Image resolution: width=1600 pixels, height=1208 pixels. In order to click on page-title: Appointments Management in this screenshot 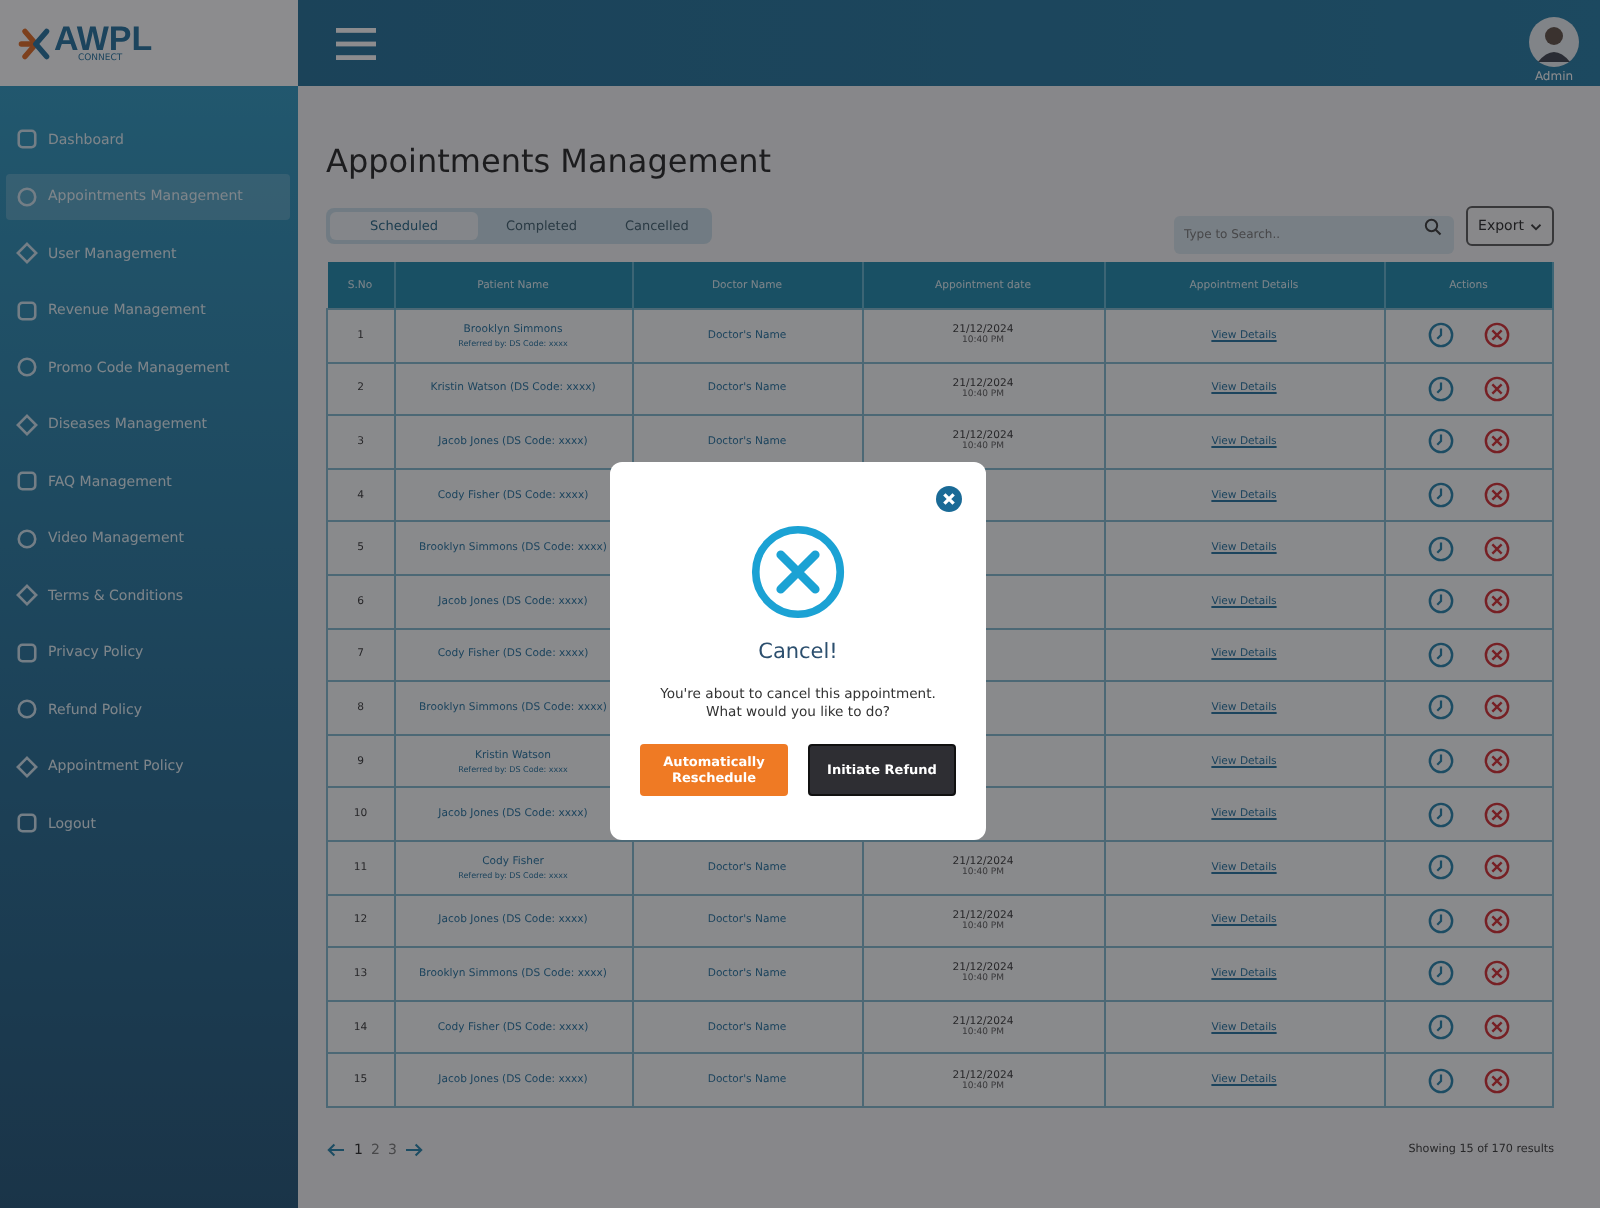, I will do `click(550, 161)`.